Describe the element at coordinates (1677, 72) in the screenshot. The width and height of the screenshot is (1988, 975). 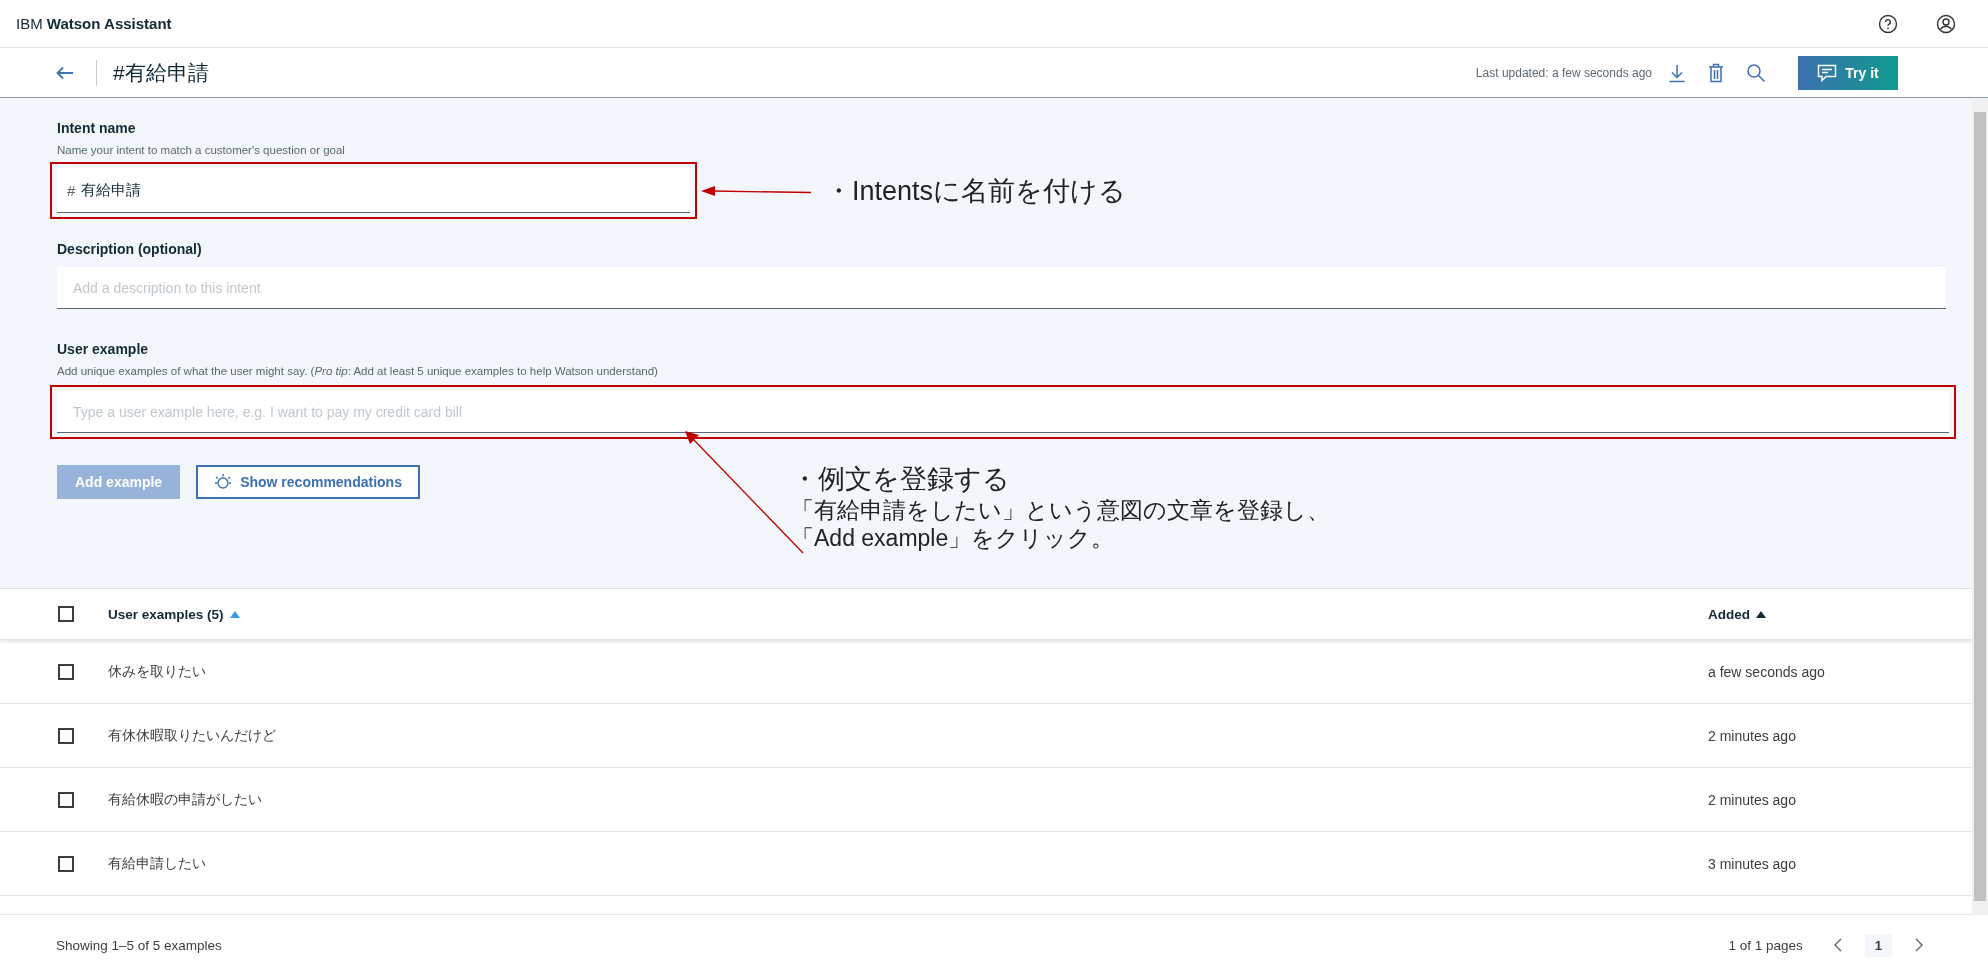
I see `download-icon` at that location.